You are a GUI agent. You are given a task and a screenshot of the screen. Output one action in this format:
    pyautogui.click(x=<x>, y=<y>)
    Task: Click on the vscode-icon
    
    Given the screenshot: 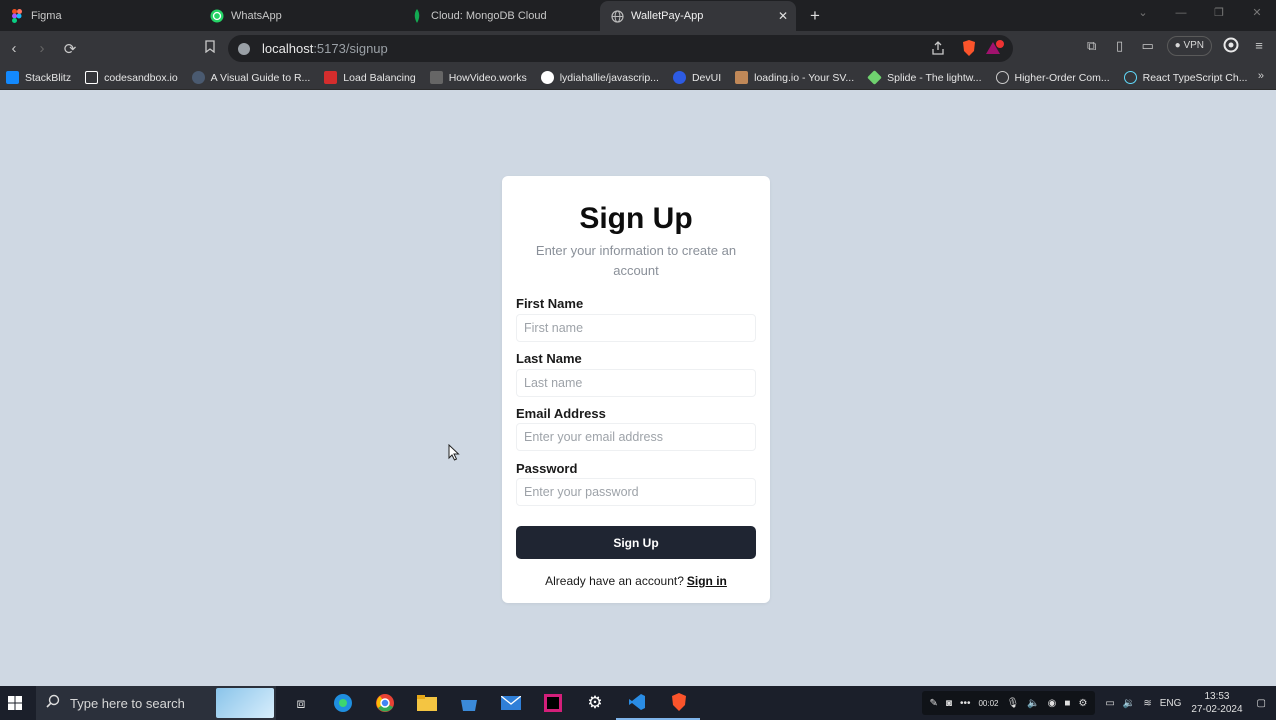 What is the action you would take?
    pyautogui.click(x=637, y=703)
    